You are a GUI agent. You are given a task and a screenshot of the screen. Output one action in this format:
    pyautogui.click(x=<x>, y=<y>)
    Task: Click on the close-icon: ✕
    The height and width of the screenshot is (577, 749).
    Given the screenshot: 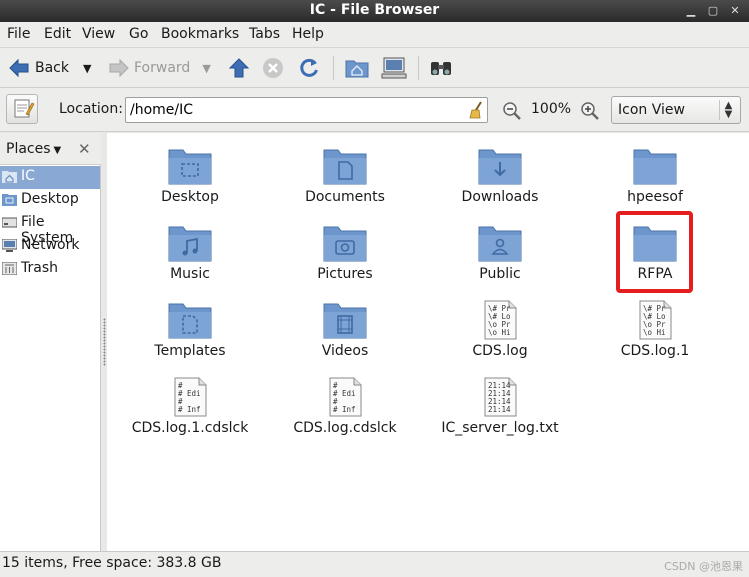 What is the action you would take?
    pyautogui.click(x=735, y=11)
    